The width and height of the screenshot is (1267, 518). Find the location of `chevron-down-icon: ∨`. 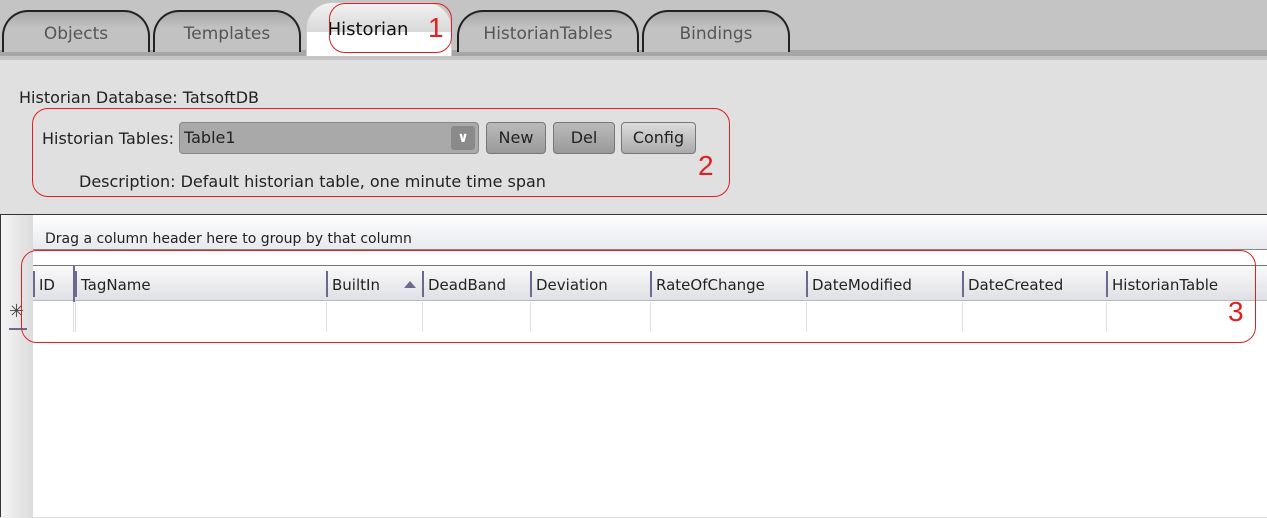

chevron-down-icon: ∨ is located at coordinates (463, 138).